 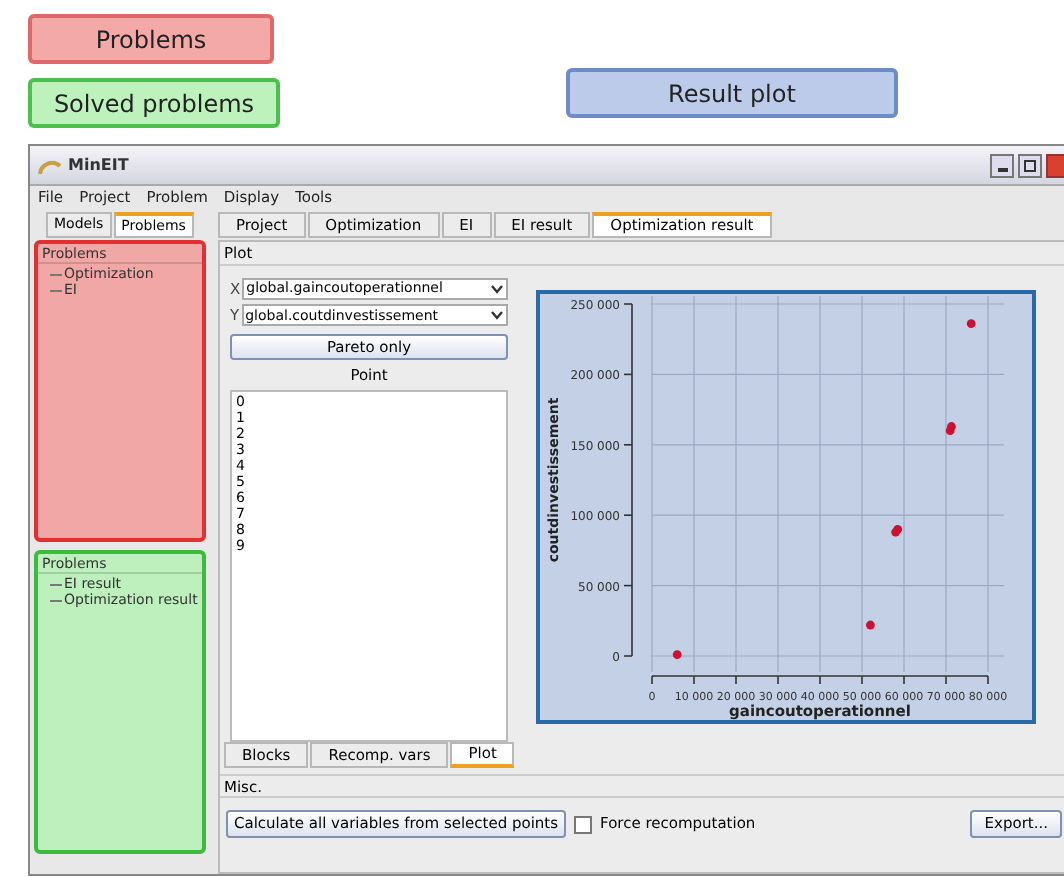 I want to click on annotation-label: Result plot, so click(x=732, y=93).